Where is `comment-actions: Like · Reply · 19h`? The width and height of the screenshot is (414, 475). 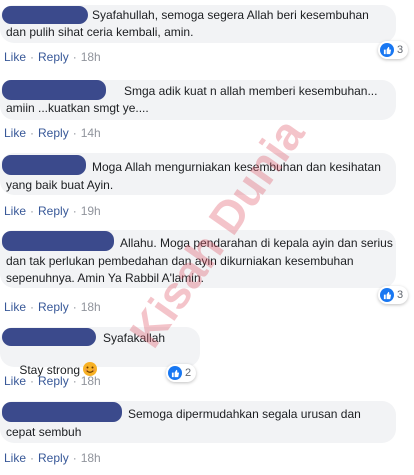
comment-actions: Like · Reply · 19h is located at coordinates (52, 211).